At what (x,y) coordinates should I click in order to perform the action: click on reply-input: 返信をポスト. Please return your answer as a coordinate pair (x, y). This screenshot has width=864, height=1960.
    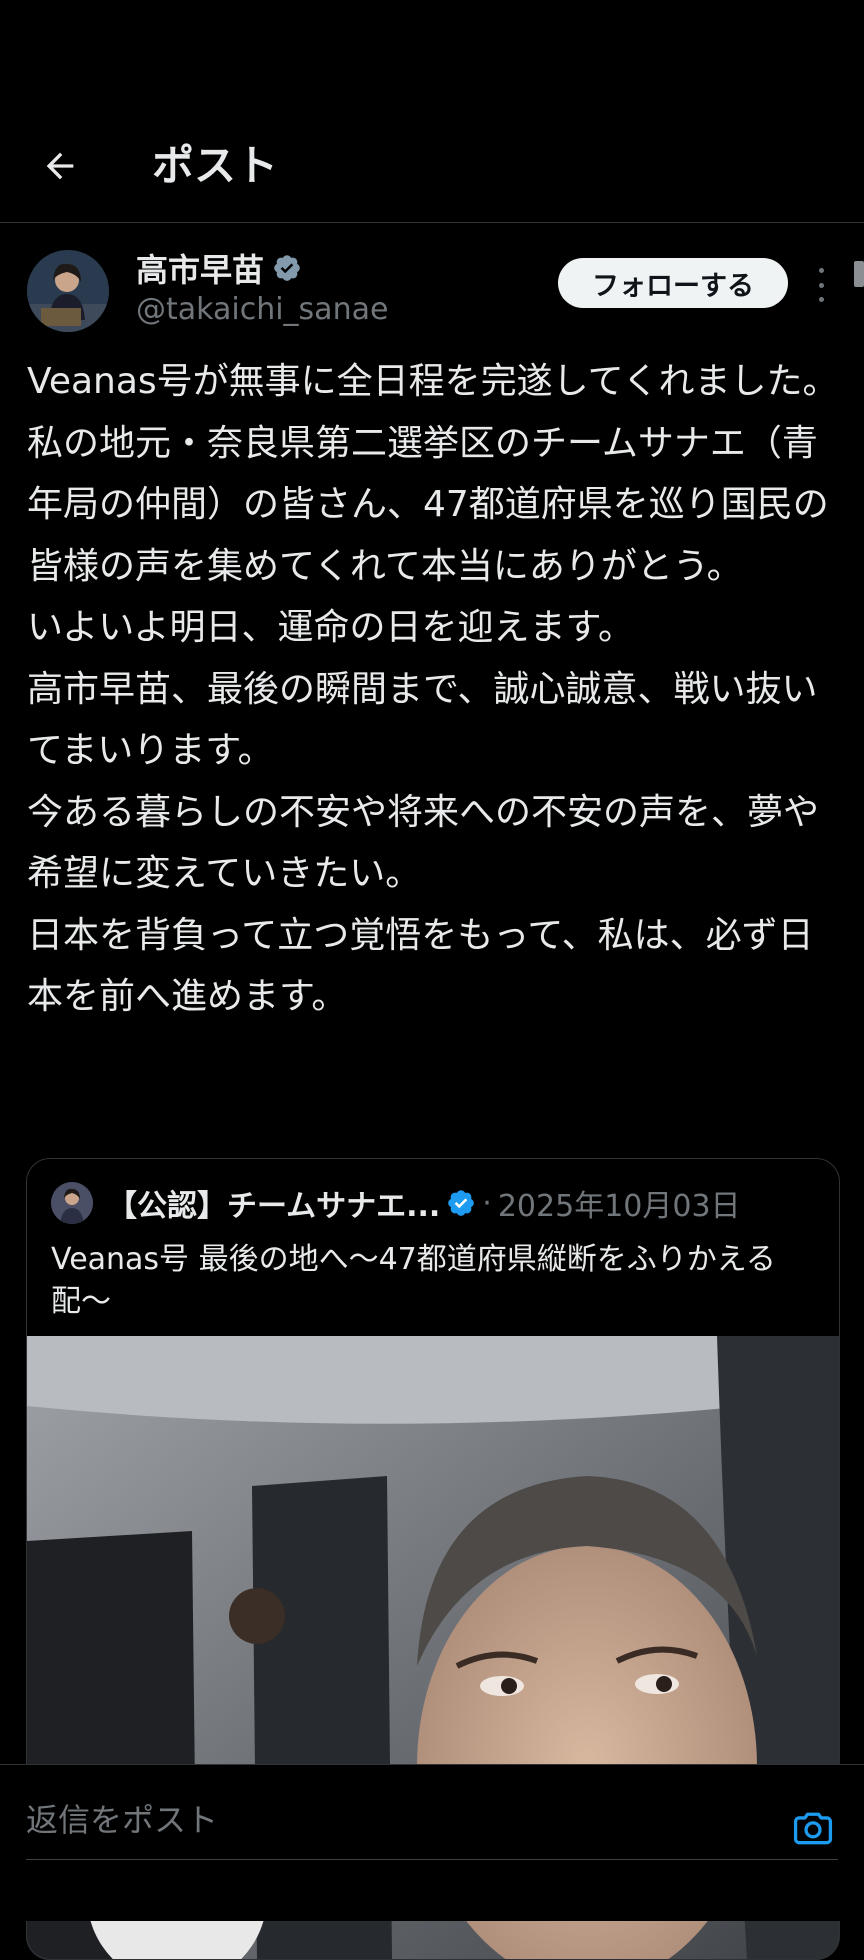
    Looking at the image, I should click on (432, 1823).